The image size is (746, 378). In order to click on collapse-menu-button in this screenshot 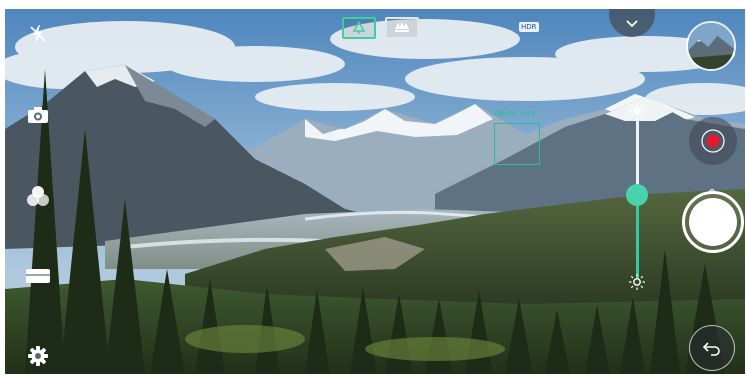, I will do `click(632, 23)`.